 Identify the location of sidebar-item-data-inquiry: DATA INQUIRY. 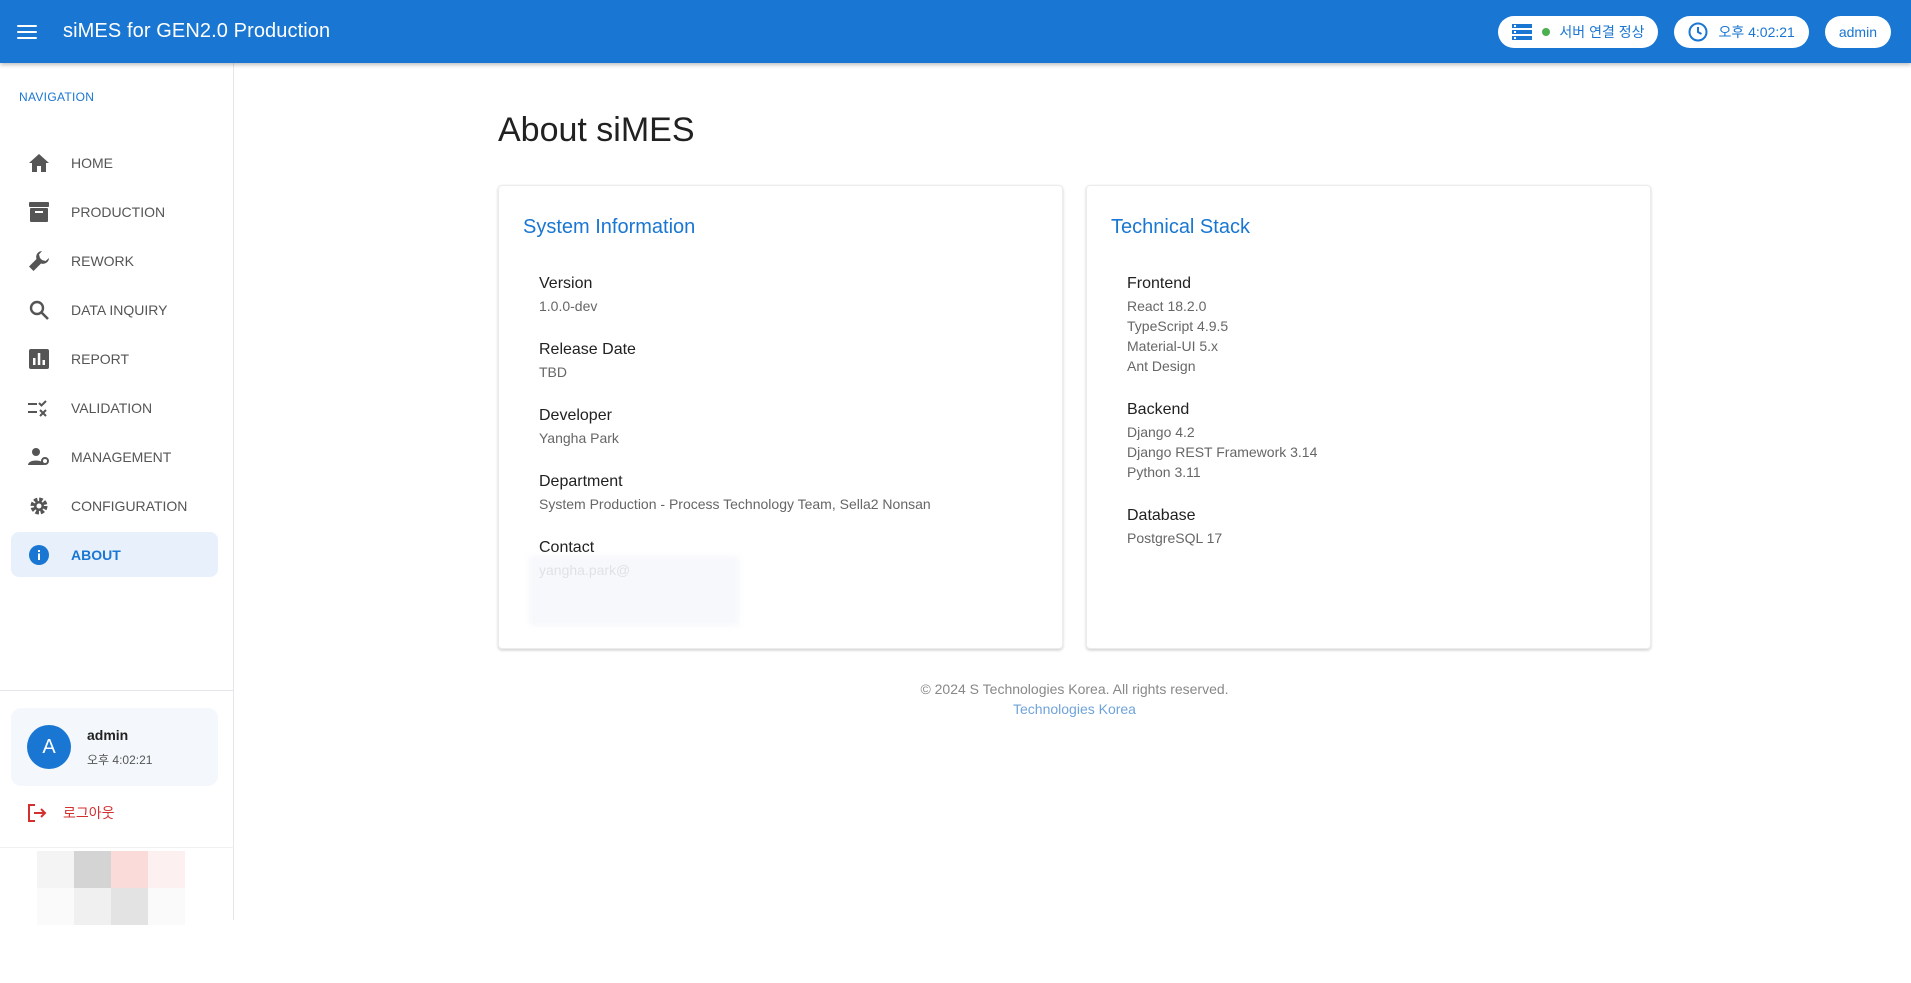
(114, 309).